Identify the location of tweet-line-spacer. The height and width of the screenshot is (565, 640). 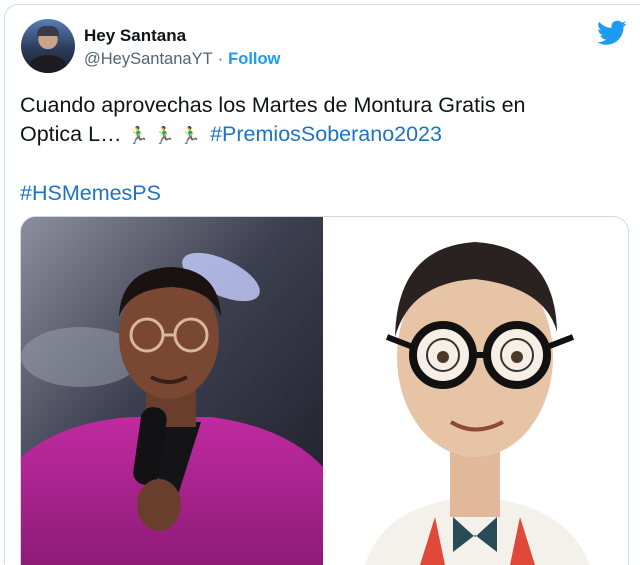
(322, 164).